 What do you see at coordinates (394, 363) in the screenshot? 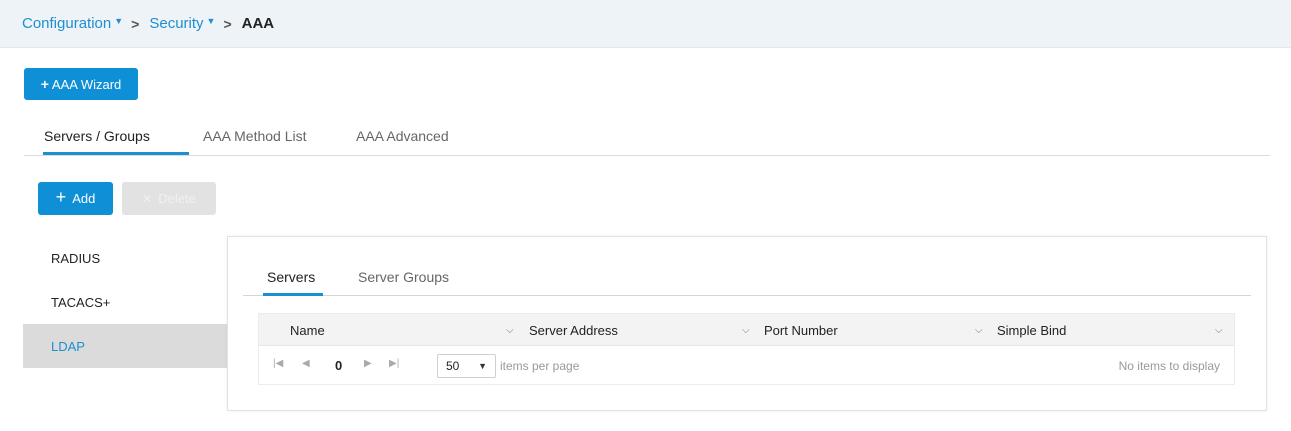
I see `last-page-icon: ▶|` at bounding box center [394, 363].